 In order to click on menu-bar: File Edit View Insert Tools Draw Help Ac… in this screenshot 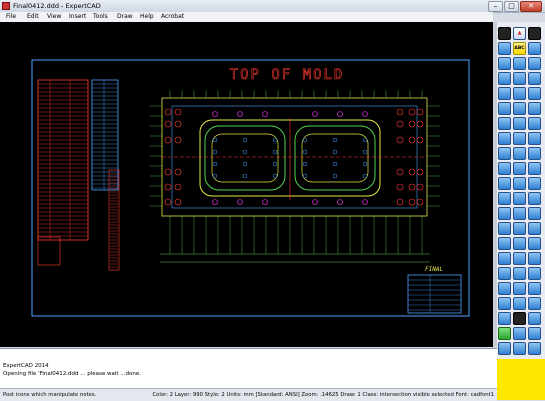, I will do `click(246, 17)`.